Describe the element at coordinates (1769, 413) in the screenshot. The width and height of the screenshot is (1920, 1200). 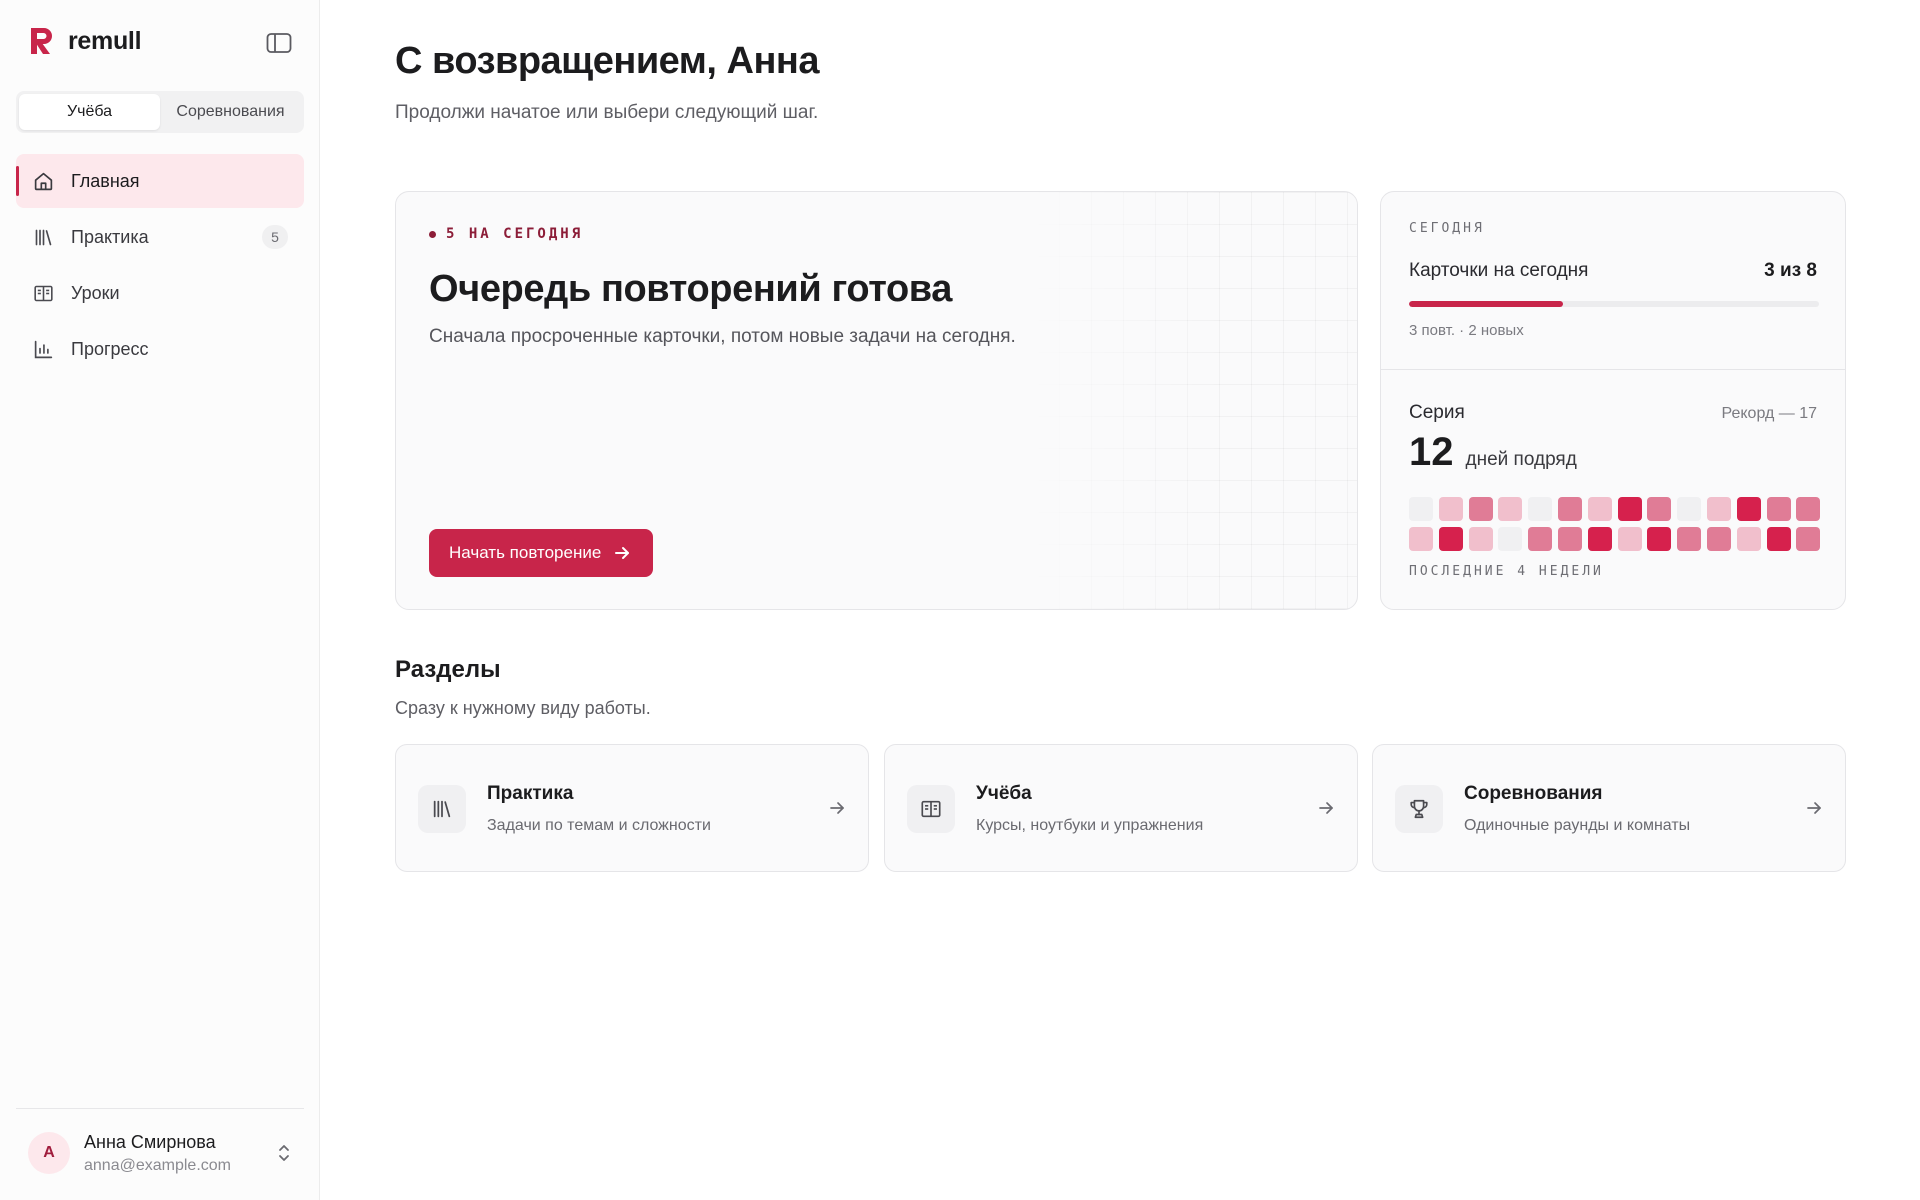
I see `streak-record: Рекорд — 17` at that location.